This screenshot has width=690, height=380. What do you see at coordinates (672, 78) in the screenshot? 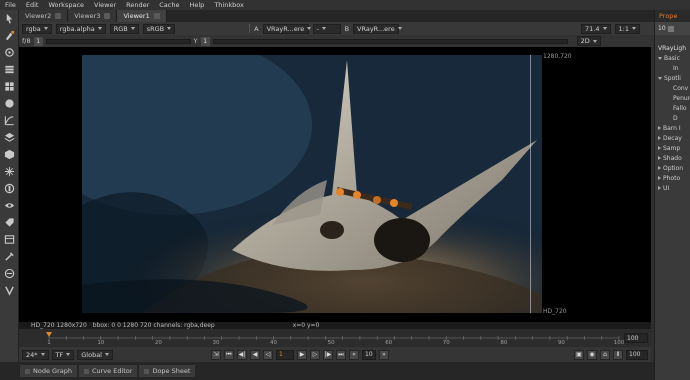
I see `property-item: Spotli` at bounding box center [672, 78].